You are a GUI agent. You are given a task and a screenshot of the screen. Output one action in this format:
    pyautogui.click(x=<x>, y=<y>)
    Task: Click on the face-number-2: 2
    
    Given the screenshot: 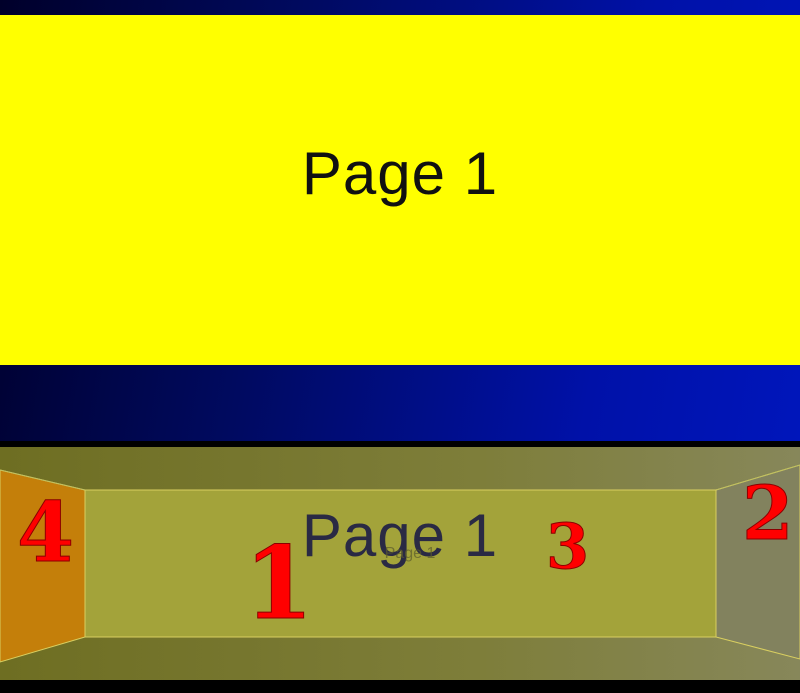 What is the action you would take?
    pyautogui.click(x=768, y=514)
    